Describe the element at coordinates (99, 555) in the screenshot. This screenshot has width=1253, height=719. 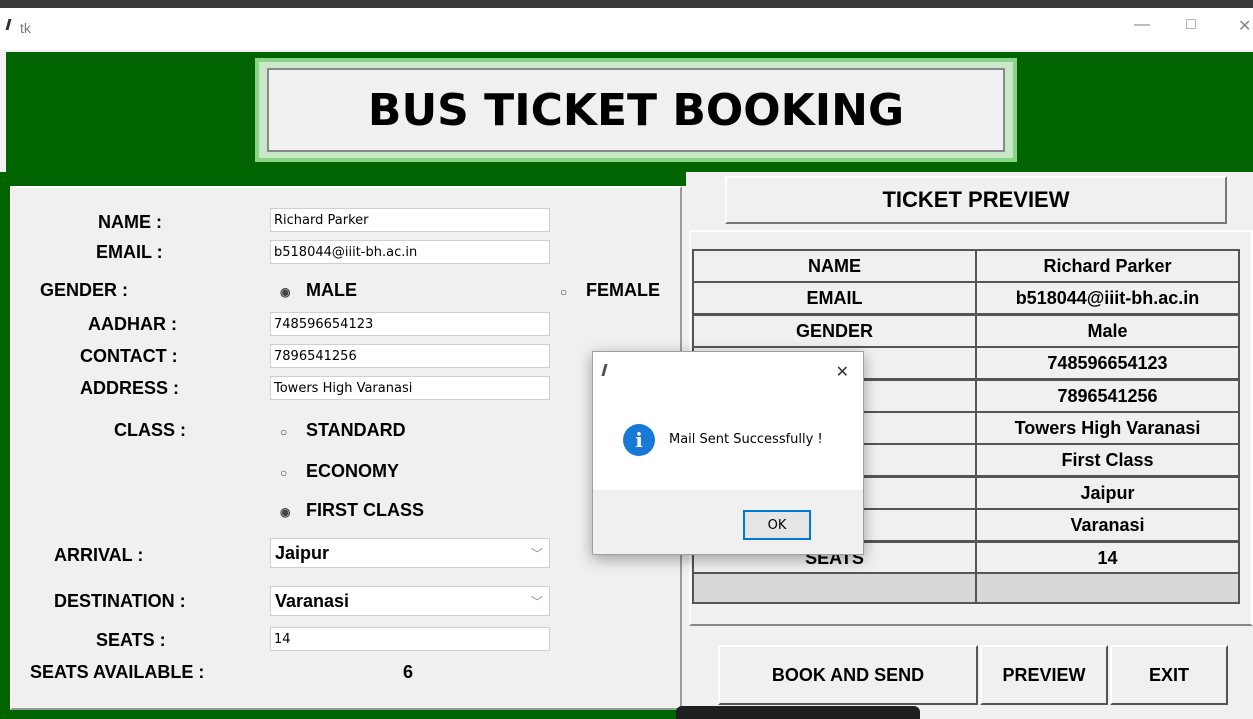
I see `arrival-label: ARRIVAL :` at that location.